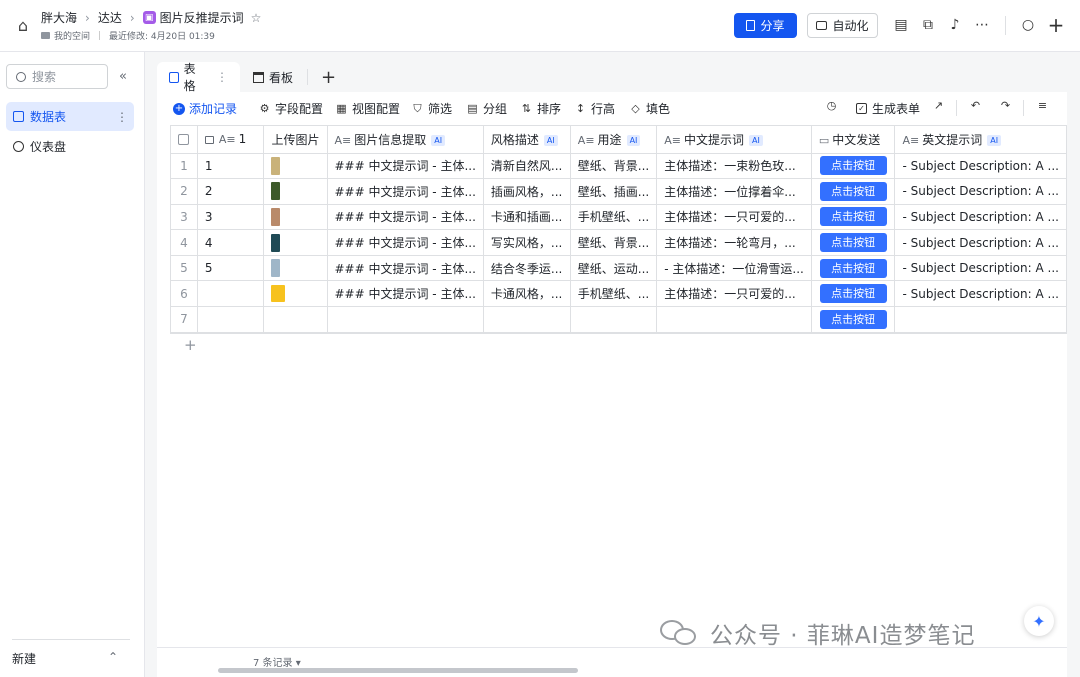  What do you see at coordinates (1028, 25) in the screenshot?
I see `search-icon: ○` at bounding box center [1028, 25].